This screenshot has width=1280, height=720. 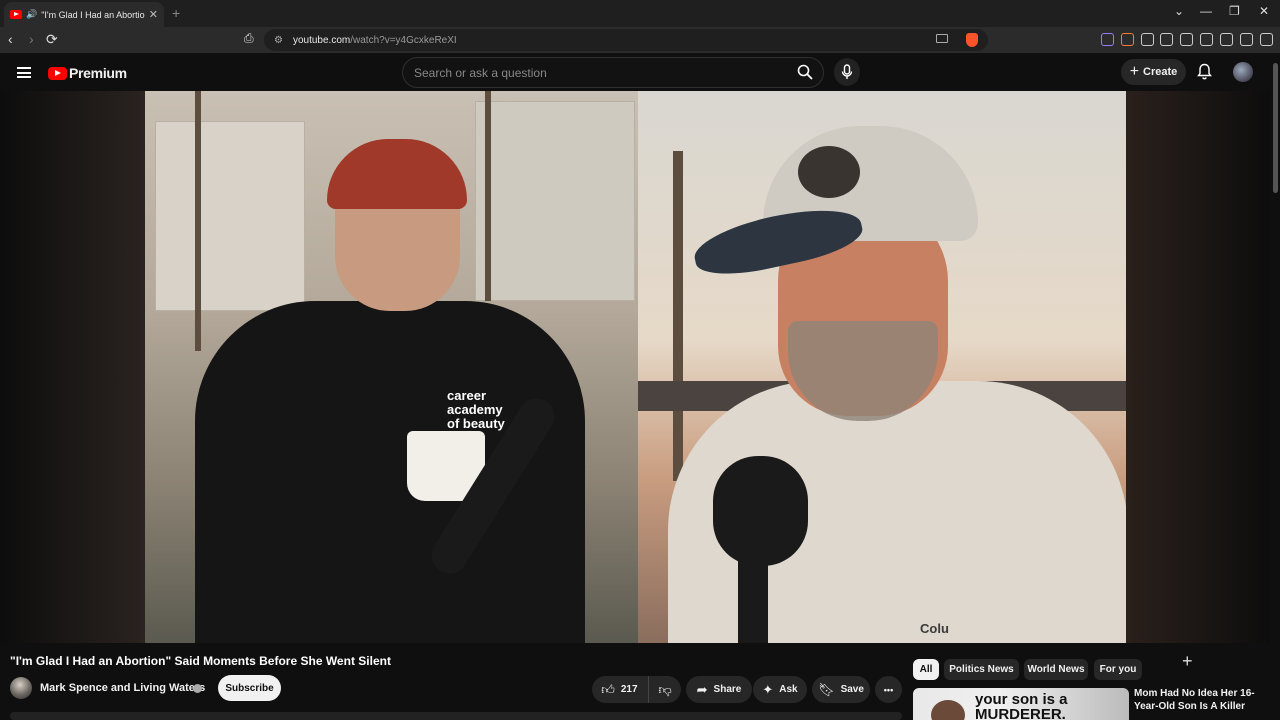 I want to click on like-count: 217, so click(x=629, y=689).